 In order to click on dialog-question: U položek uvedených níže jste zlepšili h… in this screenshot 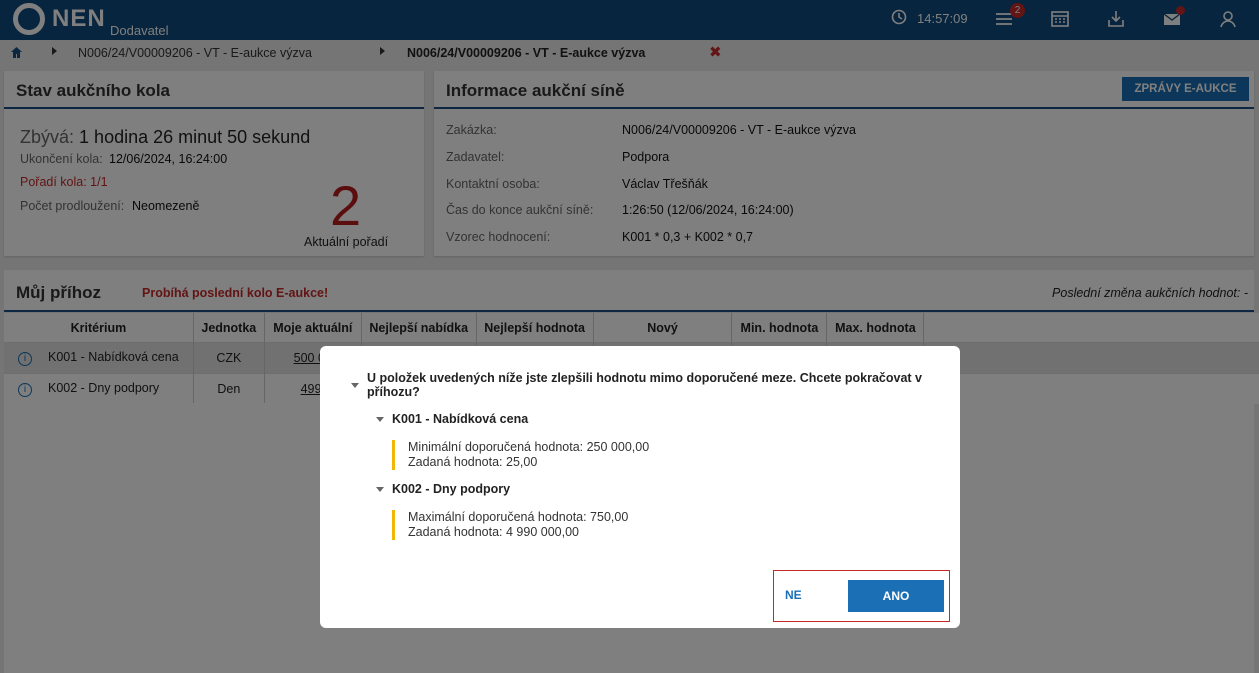, I will do `click(644, 385)`.